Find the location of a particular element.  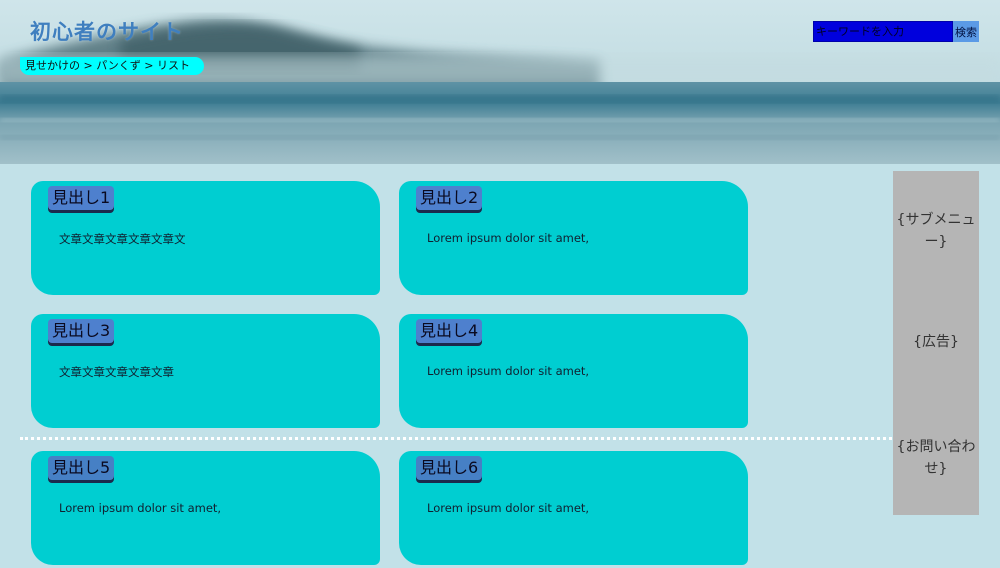

sidebar-ad: {広告} is located at coordinates (936, 342).